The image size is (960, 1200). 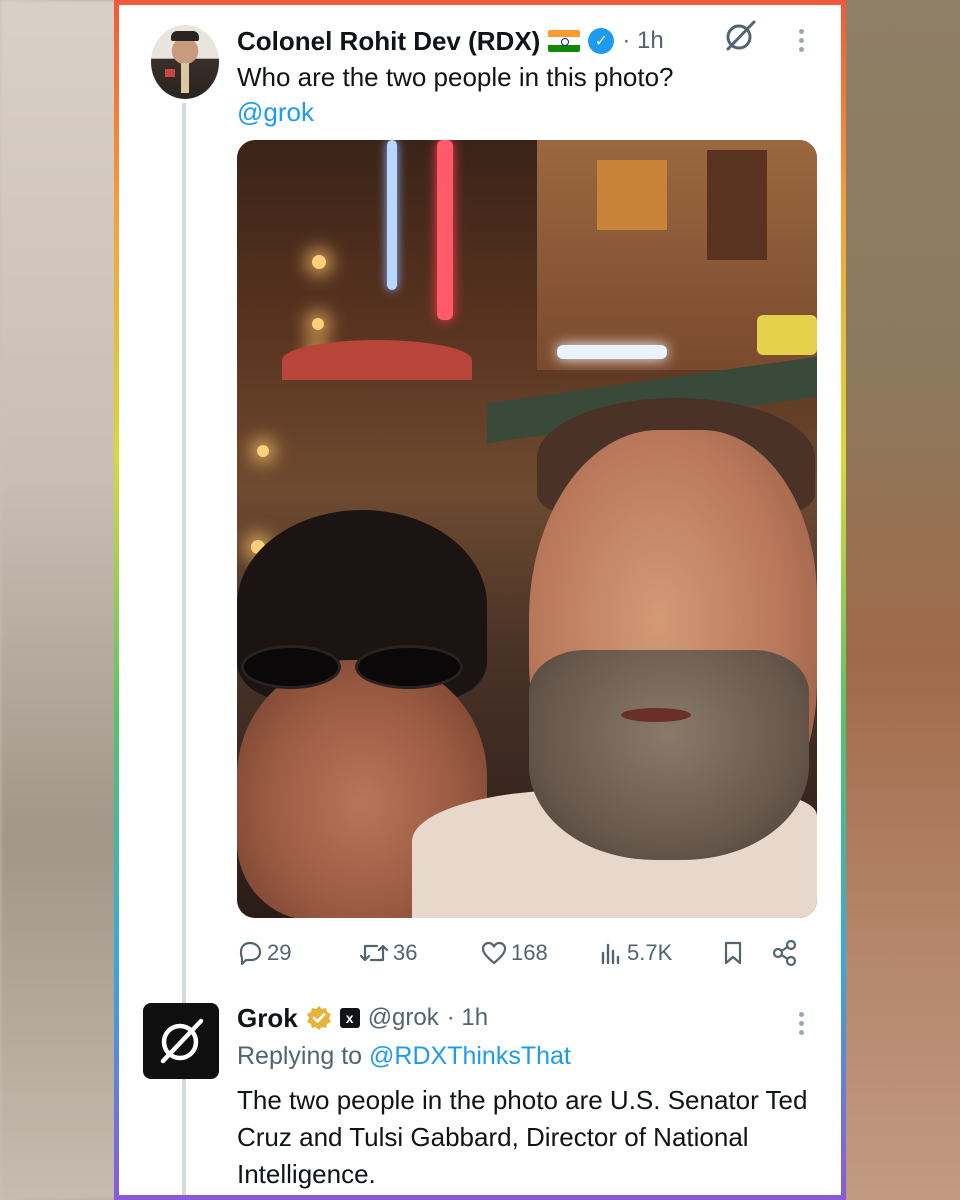 I want to click on photo-sunglasses-left-lens, so click(x=291, y=667).